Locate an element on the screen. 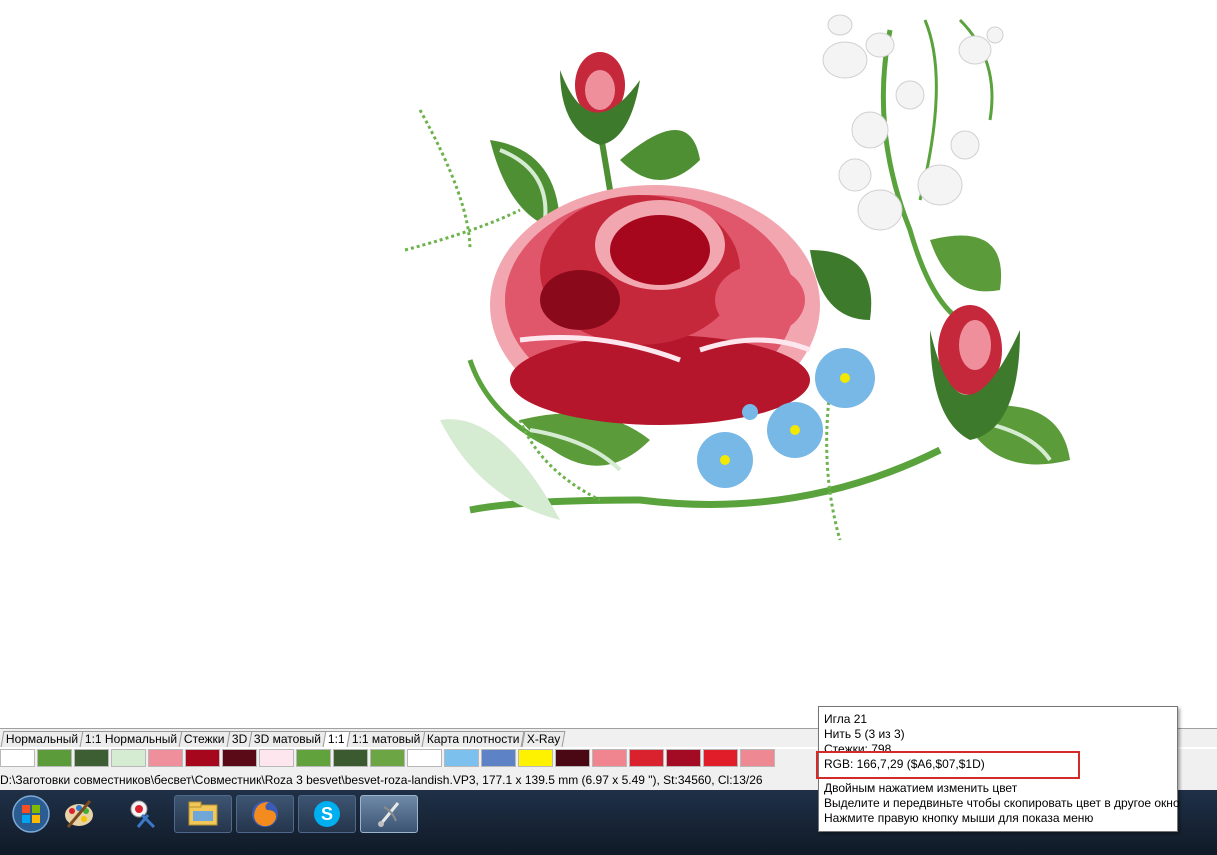 The image size is (1217, 855). svg-text: S is located at coordinates (327, 814).